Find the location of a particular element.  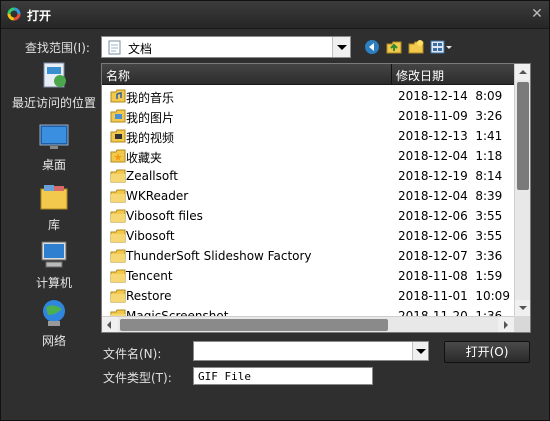

file-name: 我的图片 is located at coordinates (150, 118).